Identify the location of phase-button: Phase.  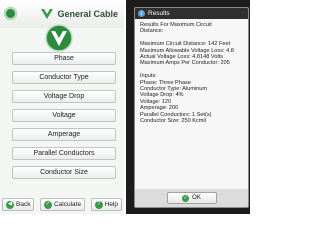
(64, 58).